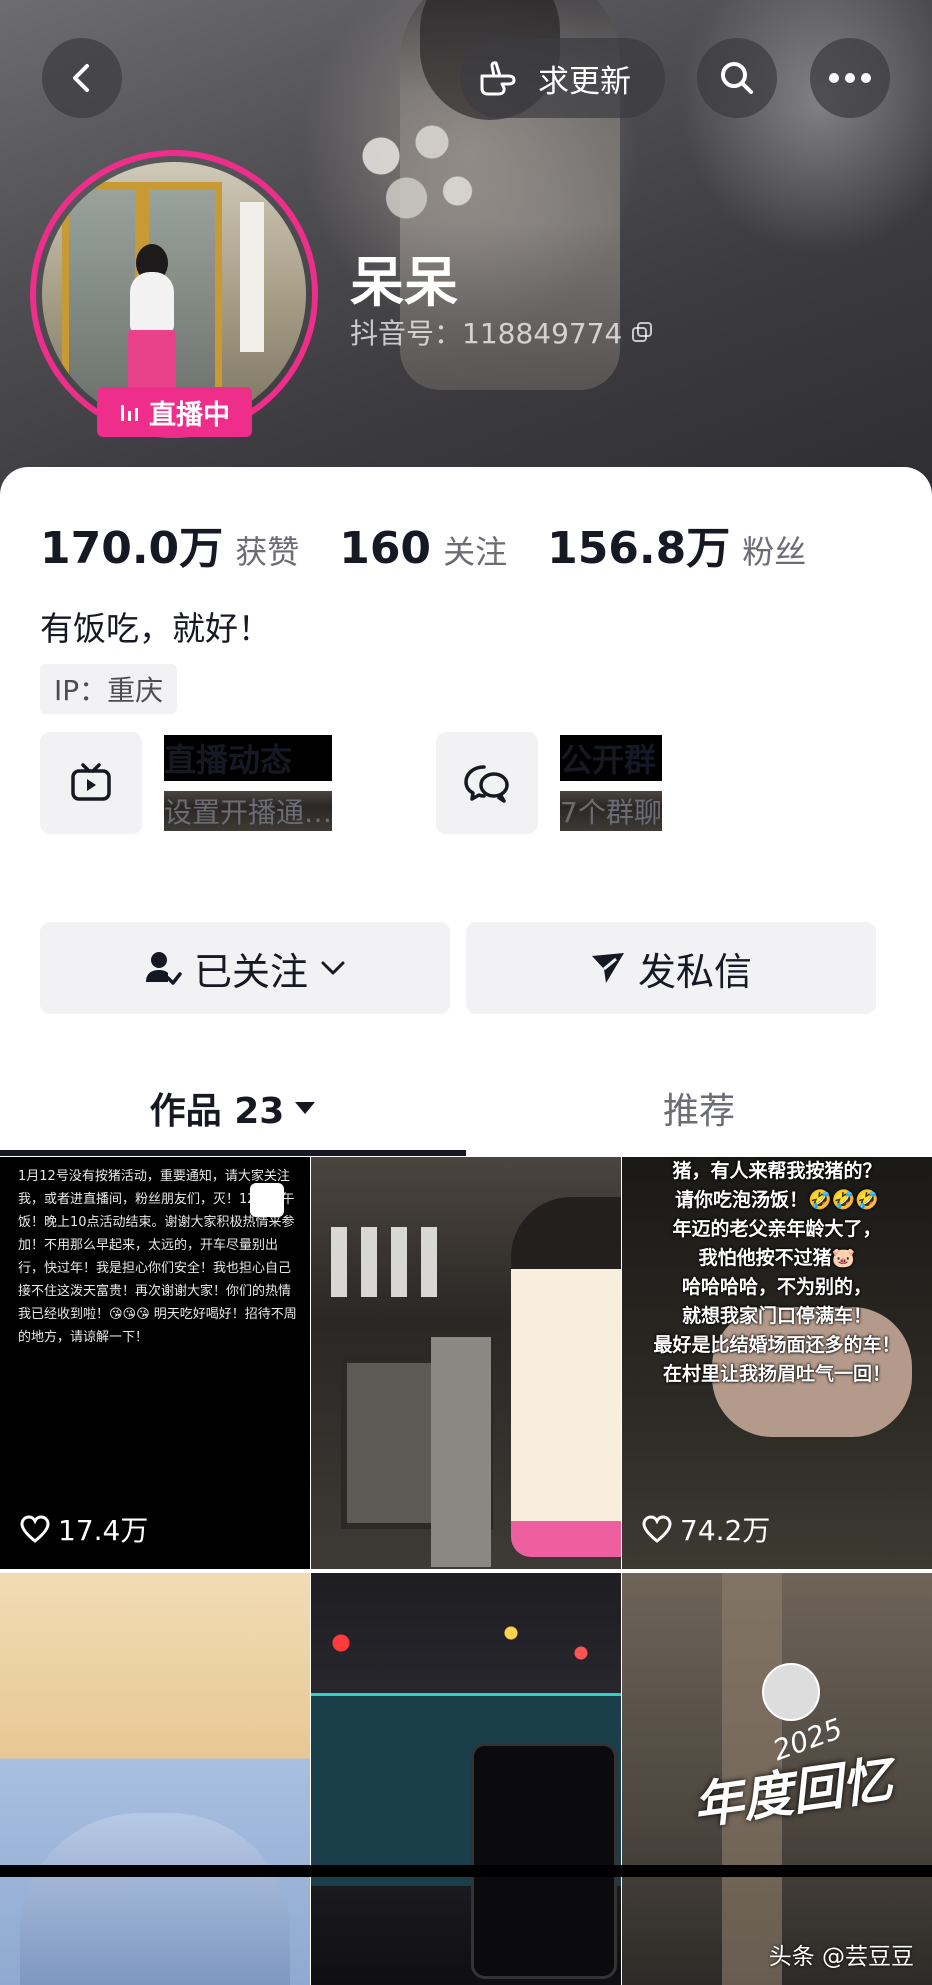 The image size is (932, 1985). What do you see at coordinates (486, 333) in the screenshot?
I see `douyin-id-text: 抖音号：118849774` at bounding box center [486, 333].